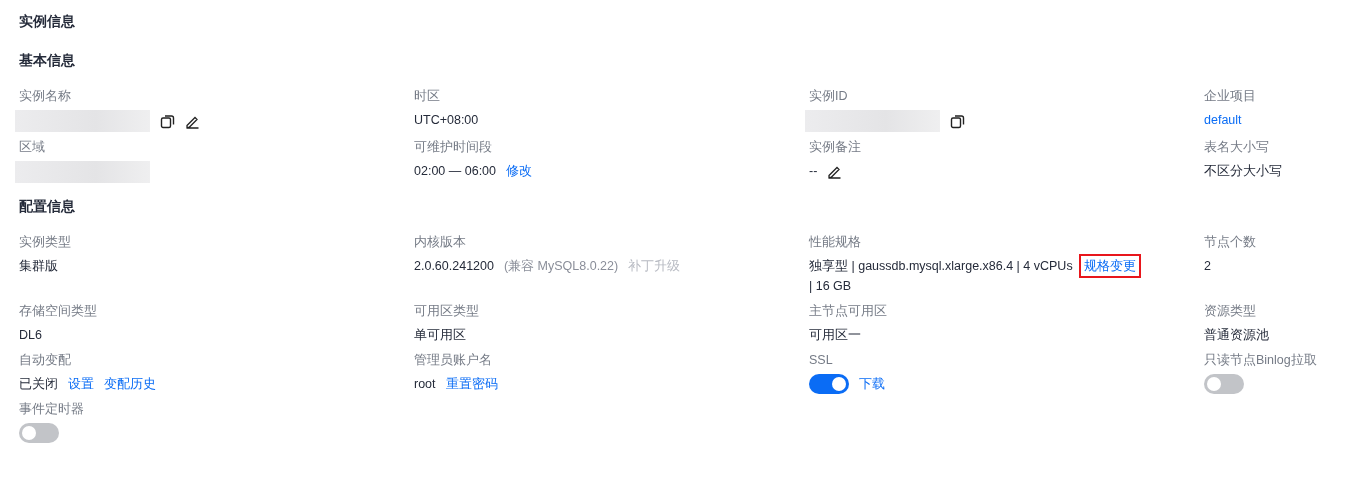  Describe the element at coordinates (52, 409) in the screenshot. I see `field-label: 事件定时器` at that location.